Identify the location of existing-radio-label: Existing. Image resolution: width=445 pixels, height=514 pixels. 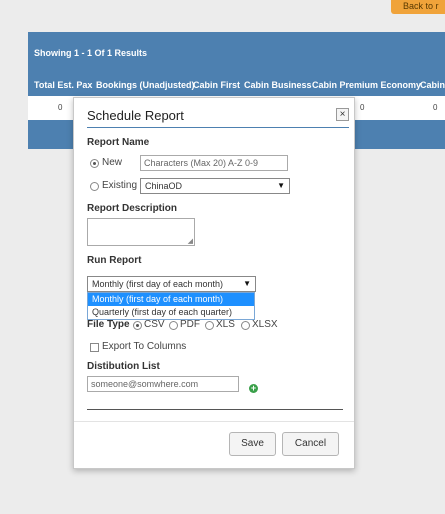
(120, 185).